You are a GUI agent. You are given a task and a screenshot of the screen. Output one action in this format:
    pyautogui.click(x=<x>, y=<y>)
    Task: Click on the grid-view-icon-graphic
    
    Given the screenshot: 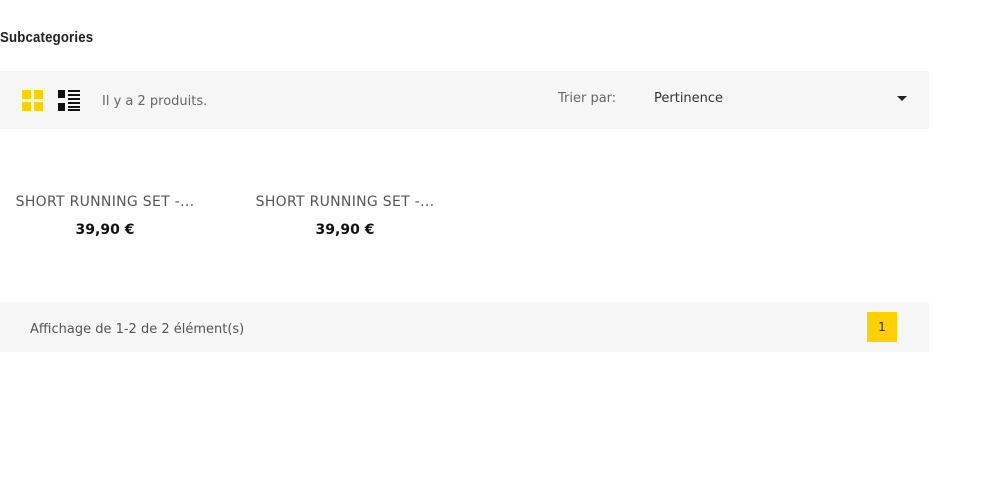 What is the action you would take?
    pyautogui.click(x=32, y=100)
    